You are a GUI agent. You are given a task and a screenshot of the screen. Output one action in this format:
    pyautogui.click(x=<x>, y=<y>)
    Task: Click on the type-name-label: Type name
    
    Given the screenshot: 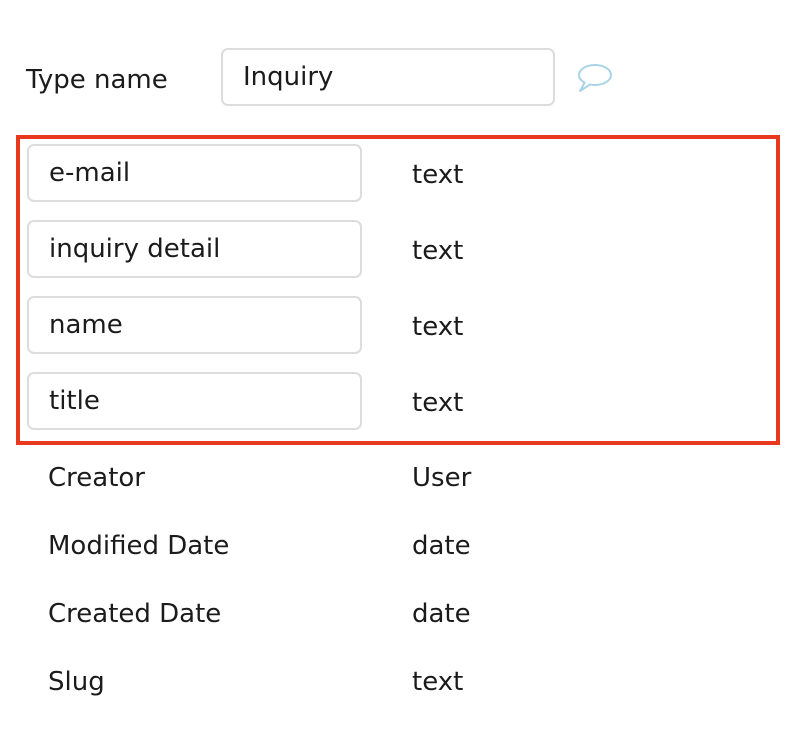 What is the action you would take?
    pyautogui.click(x=97, y=80)
    